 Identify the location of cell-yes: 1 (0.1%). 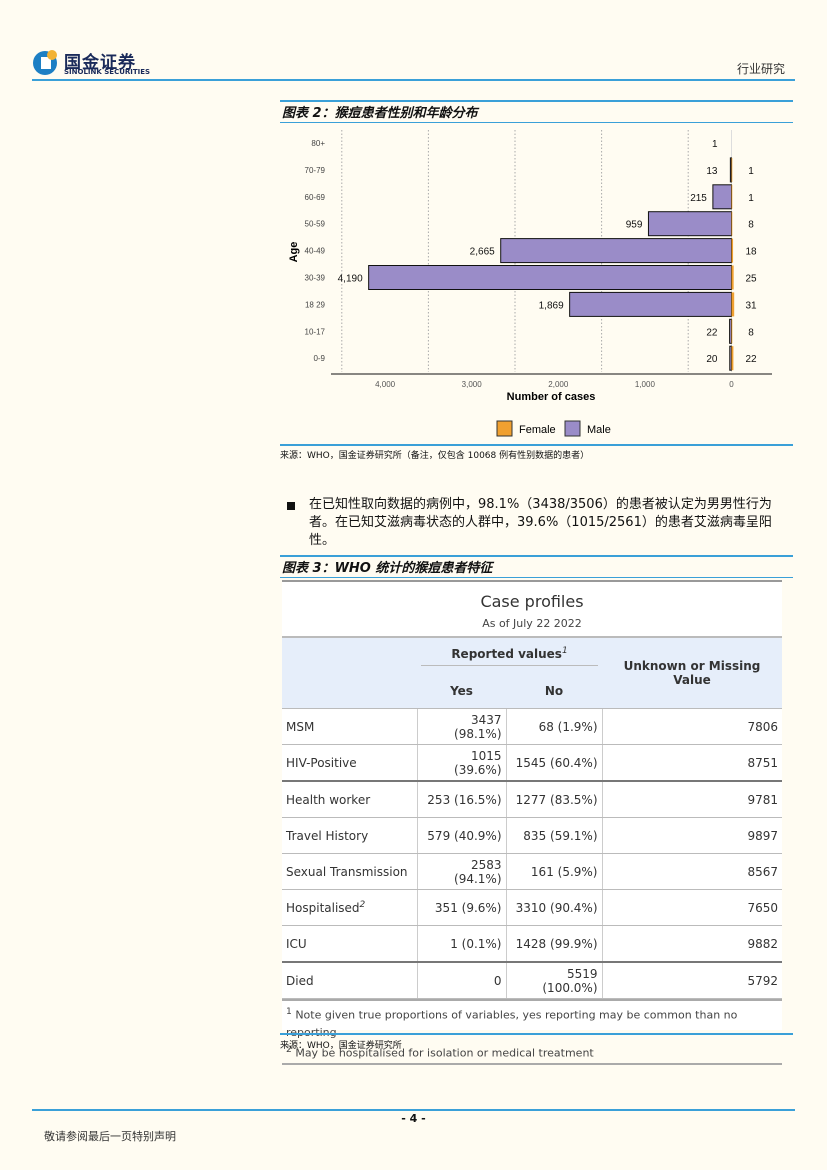
(461, 944).